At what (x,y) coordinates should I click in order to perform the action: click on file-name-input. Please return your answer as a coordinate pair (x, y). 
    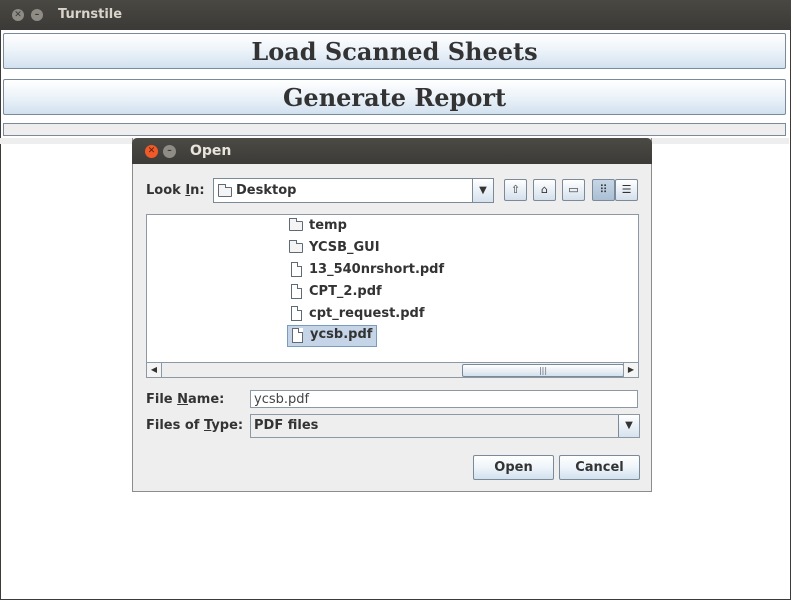
    Looking at the image, I should click on (444, 399).